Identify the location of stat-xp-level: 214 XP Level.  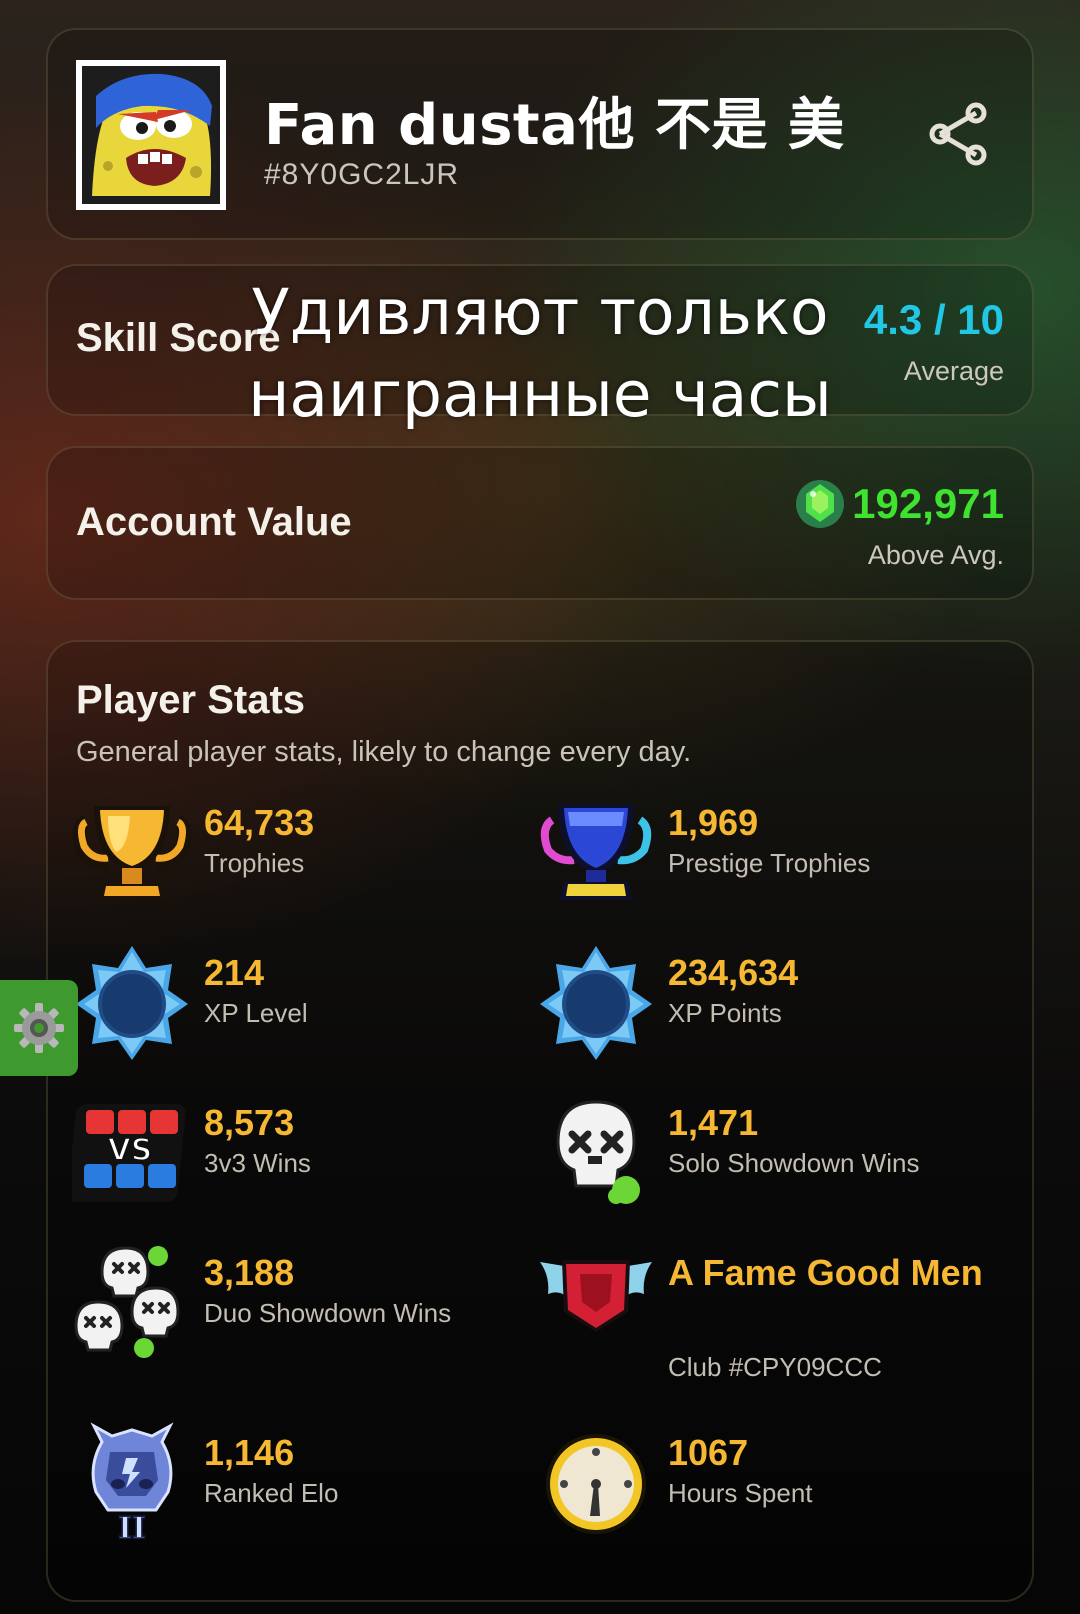
(302, 1002).